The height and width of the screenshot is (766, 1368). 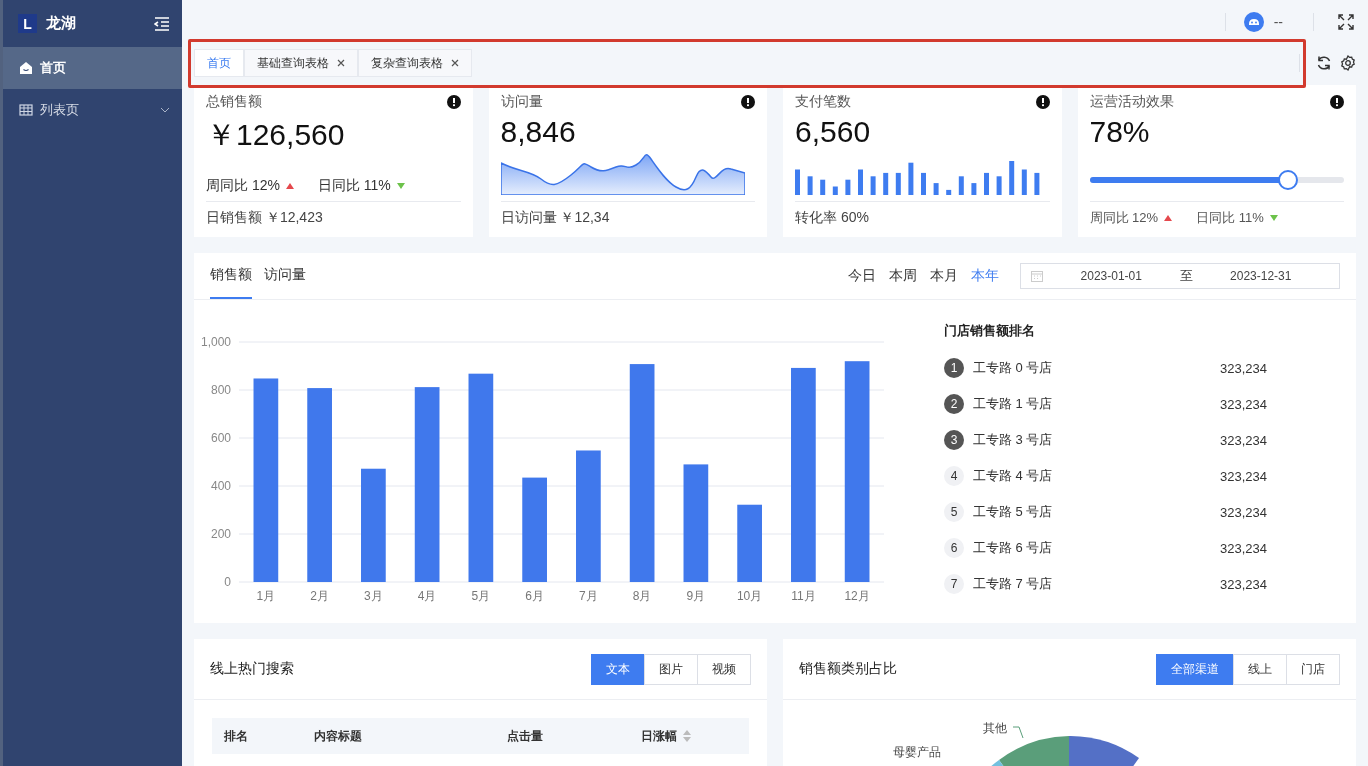 I want to click on card-title: 线上热门搜索, so click(x=252, y=669).